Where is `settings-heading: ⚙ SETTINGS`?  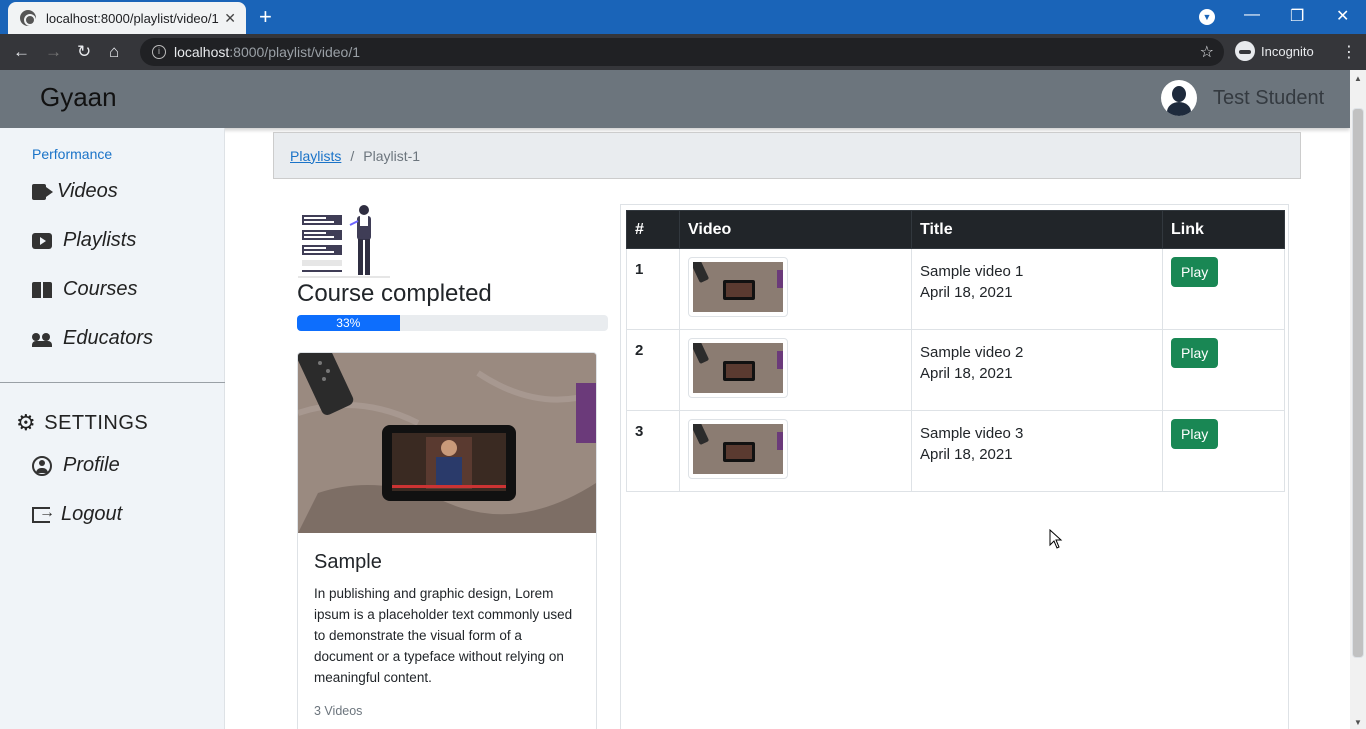 settings-heading: ⚙ SETTINGS is located at coordinates (82, 423).